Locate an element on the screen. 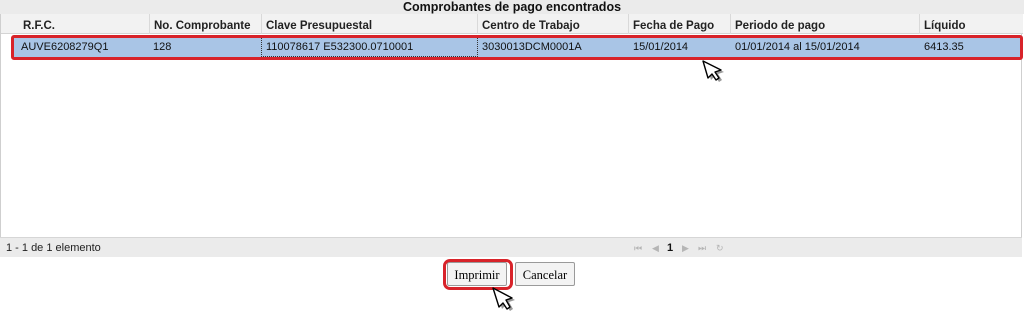  column-header-clave: Clave Presupuestal is located at coordinates (369, 24).